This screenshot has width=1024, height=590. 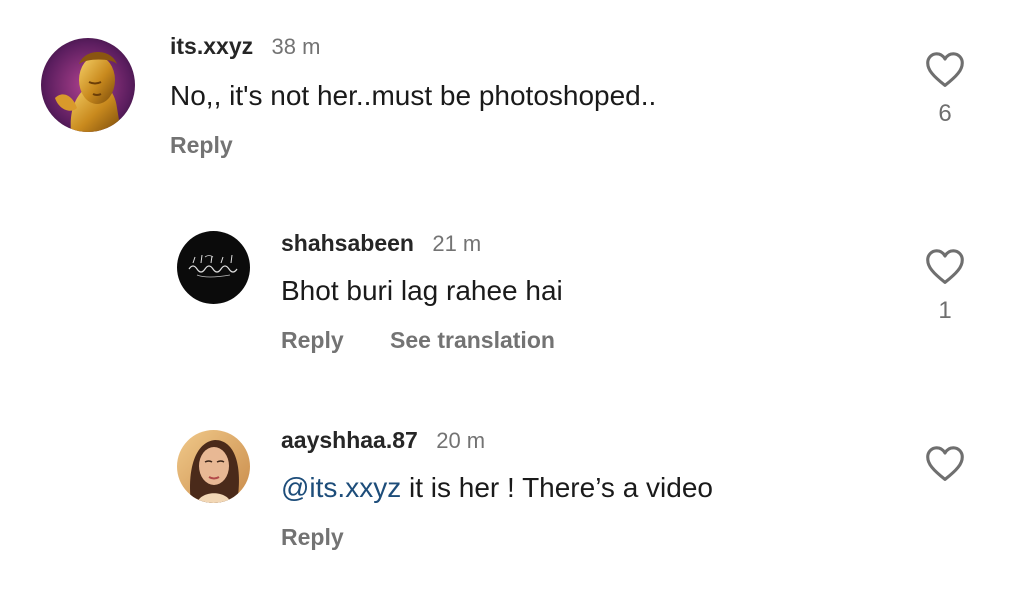 What do you see at coordinates (347, 243) in the screenshot?
I see `username: shahsabeen` at bounding box center [347, 243].